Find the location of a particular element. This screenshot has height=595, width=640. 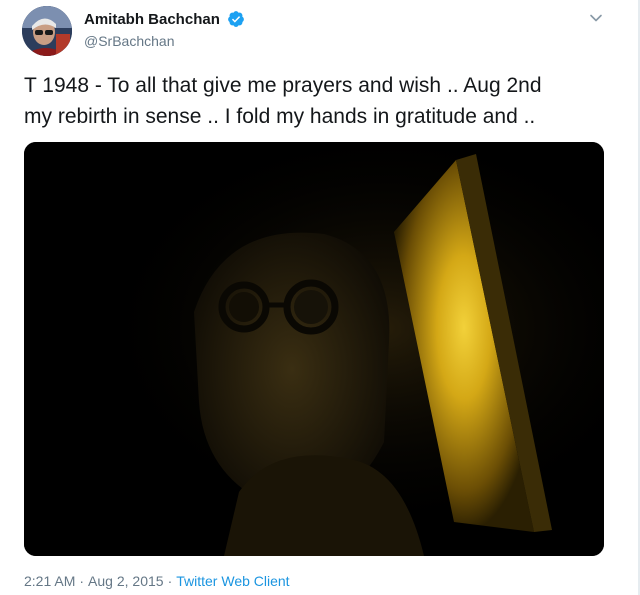

author-handle: @SrBachchan is located at coordinates (164, 41).